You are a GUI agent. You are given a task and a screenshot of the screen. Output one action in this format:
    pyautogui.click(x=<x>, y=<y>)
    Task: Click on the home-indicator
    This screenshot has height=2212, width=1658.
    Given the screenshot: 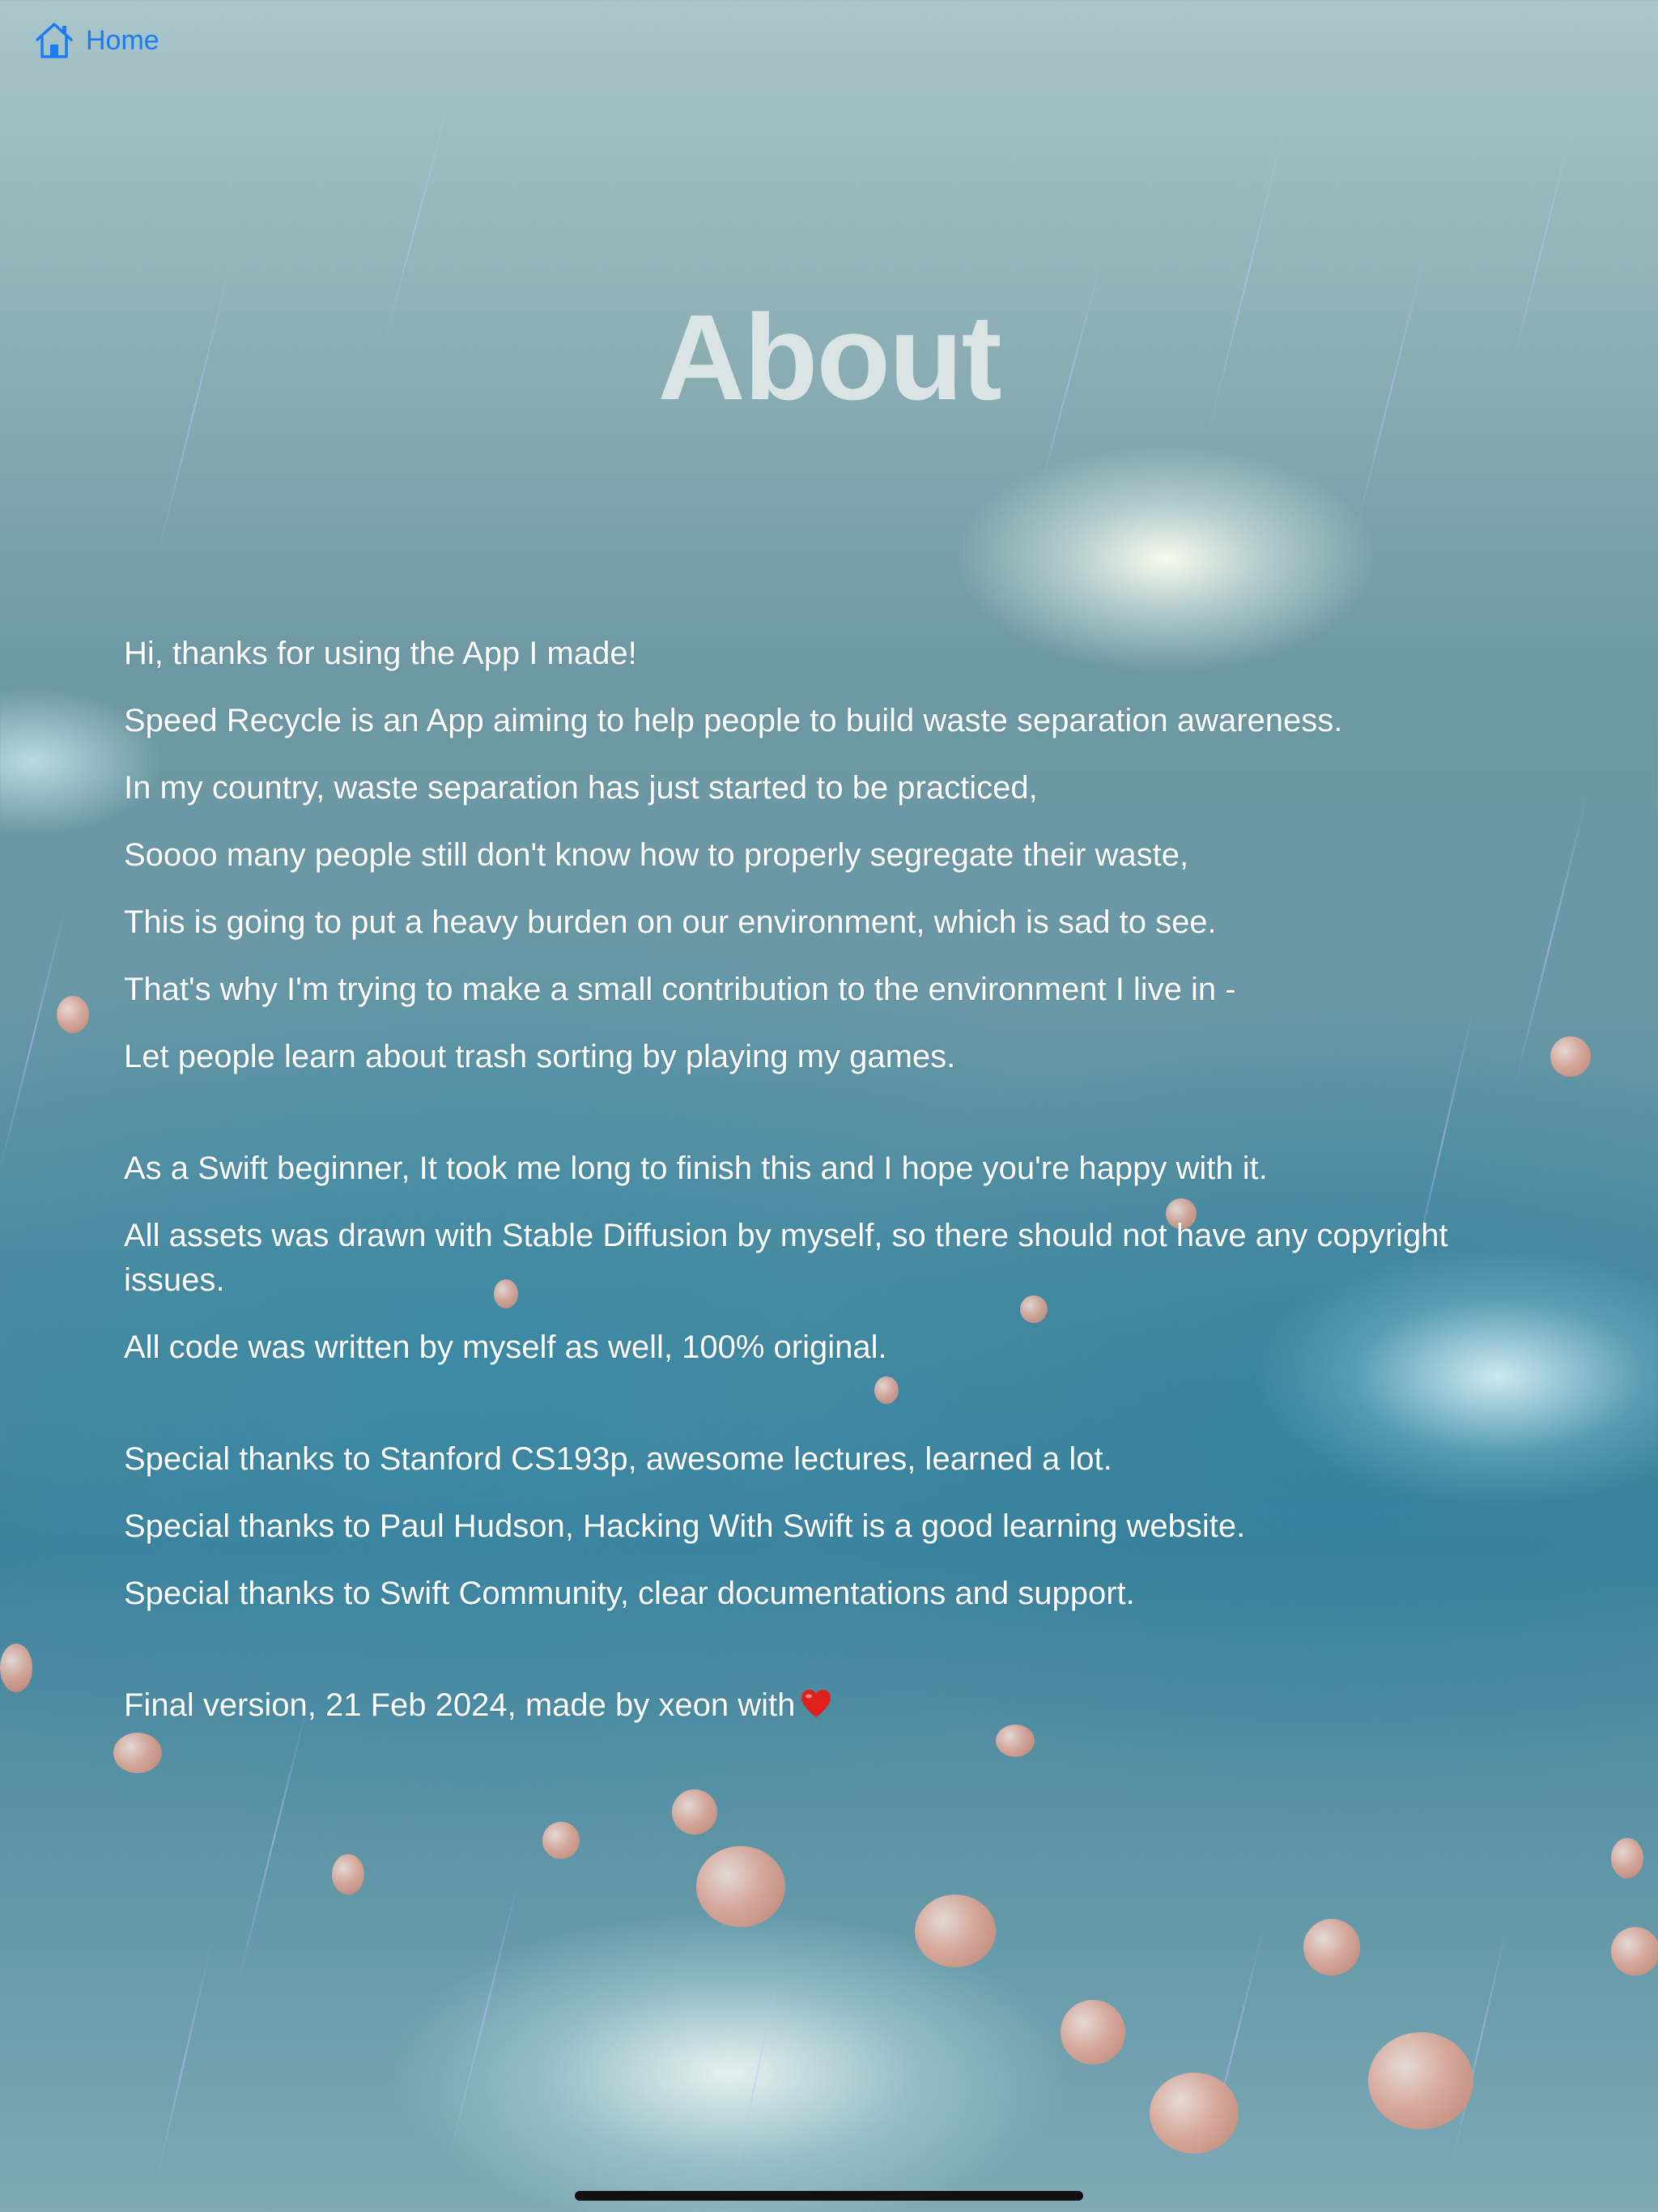 What is the action you would take?
    pyautogui.click(x=829, y=2196)
    